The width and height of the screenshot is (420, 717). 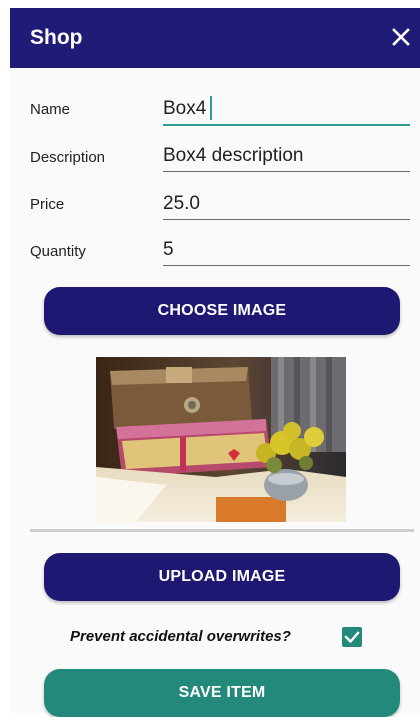 I want to click on description-label: Description, so click(x=68, y=157).